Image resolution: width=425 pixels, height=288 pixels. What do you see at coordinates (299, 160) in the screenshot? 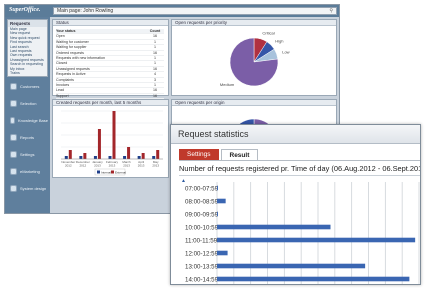
I see `tab-divider` at bounding box center [299, 160].